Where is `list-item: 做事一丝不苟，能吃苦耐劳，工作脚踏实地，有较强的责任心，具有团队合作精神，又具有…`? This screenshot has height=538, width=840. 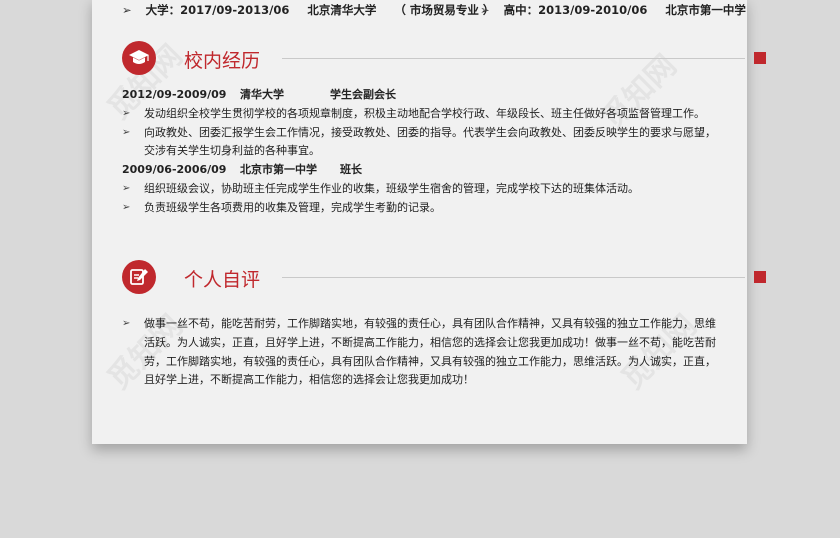
list-item: 做事一丝不苟，能吃苦耐劳，工作脚踏实地，有较强的责任心，具有团队合作精神，又具有… is located at coordinates (422, 324).